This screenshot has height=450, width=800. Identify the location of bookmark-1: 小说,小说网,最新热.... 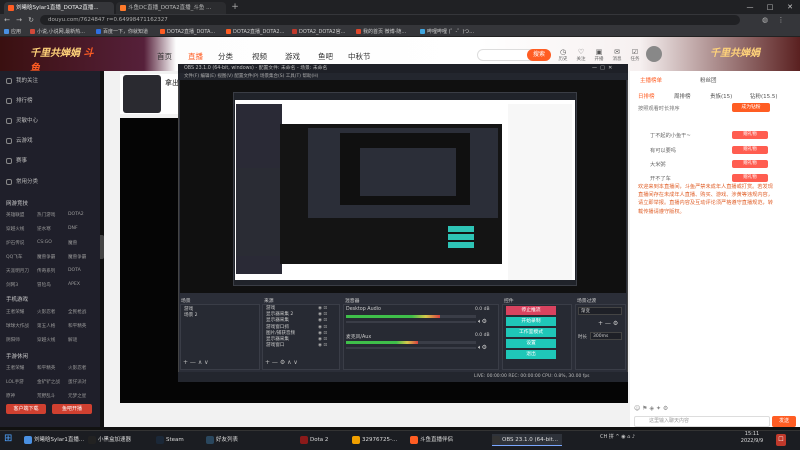
(57, 32).